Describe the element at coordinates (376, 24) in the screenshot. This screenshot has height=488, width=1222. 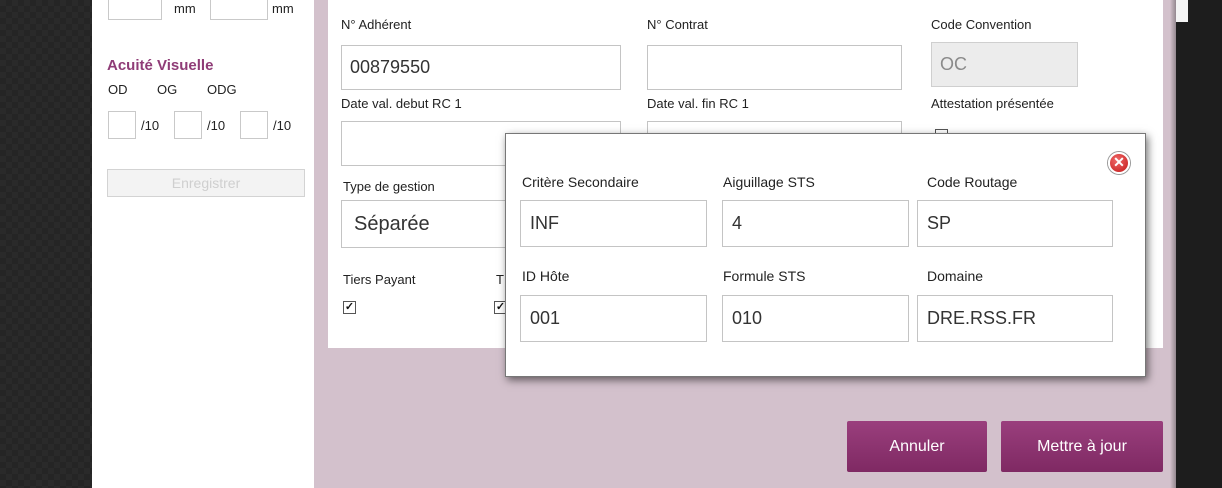
I see `adherent-label: N° Adhérent` at that location.